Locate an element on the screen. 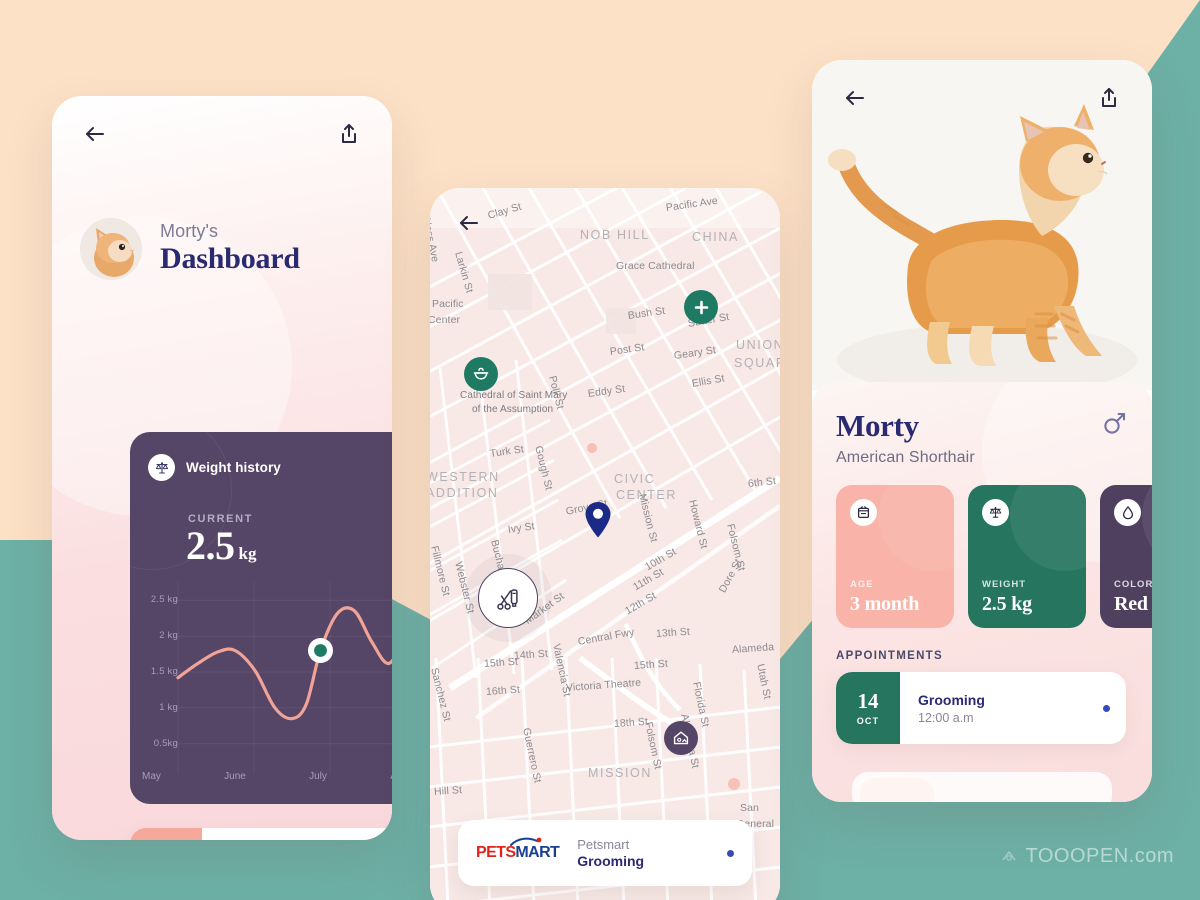  pet-house-icon is located at coordinates (681, 738).